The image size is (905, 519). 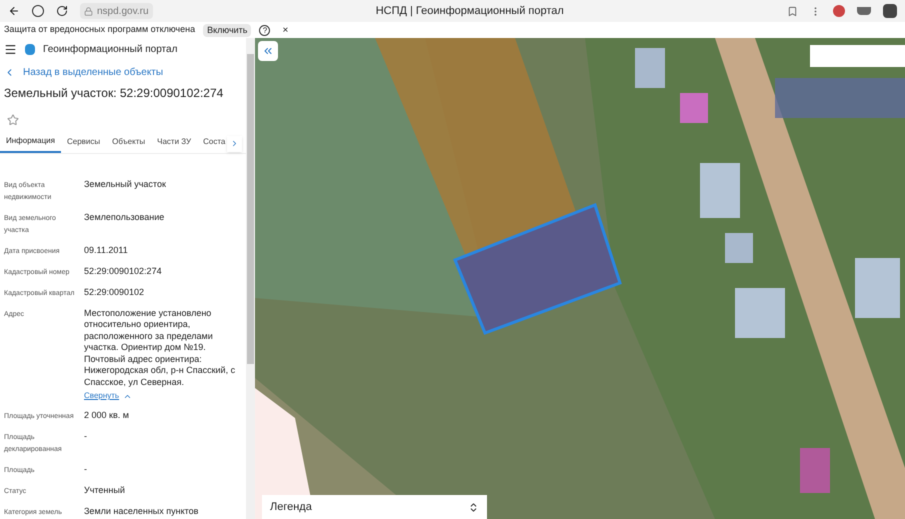 I want to click on back-link: Назад в выделенные объекты, so click(x=93, y=72).